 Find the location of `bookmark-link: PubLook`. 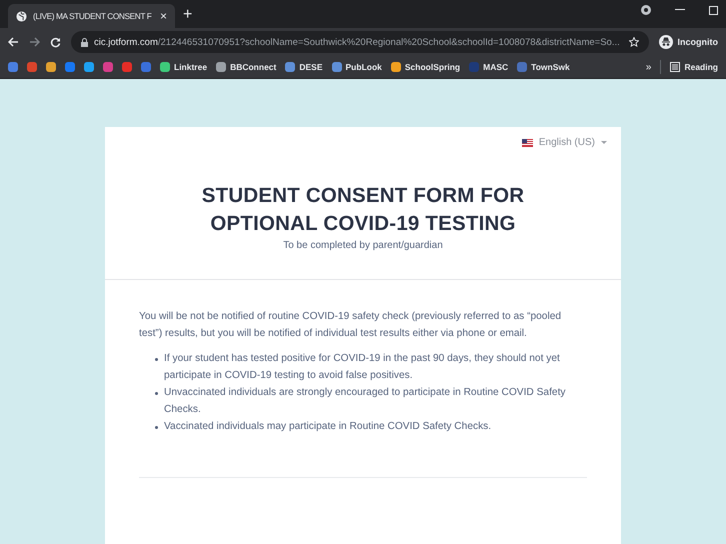

bookmark-link: PubLook is located at coordinates (357, 67).